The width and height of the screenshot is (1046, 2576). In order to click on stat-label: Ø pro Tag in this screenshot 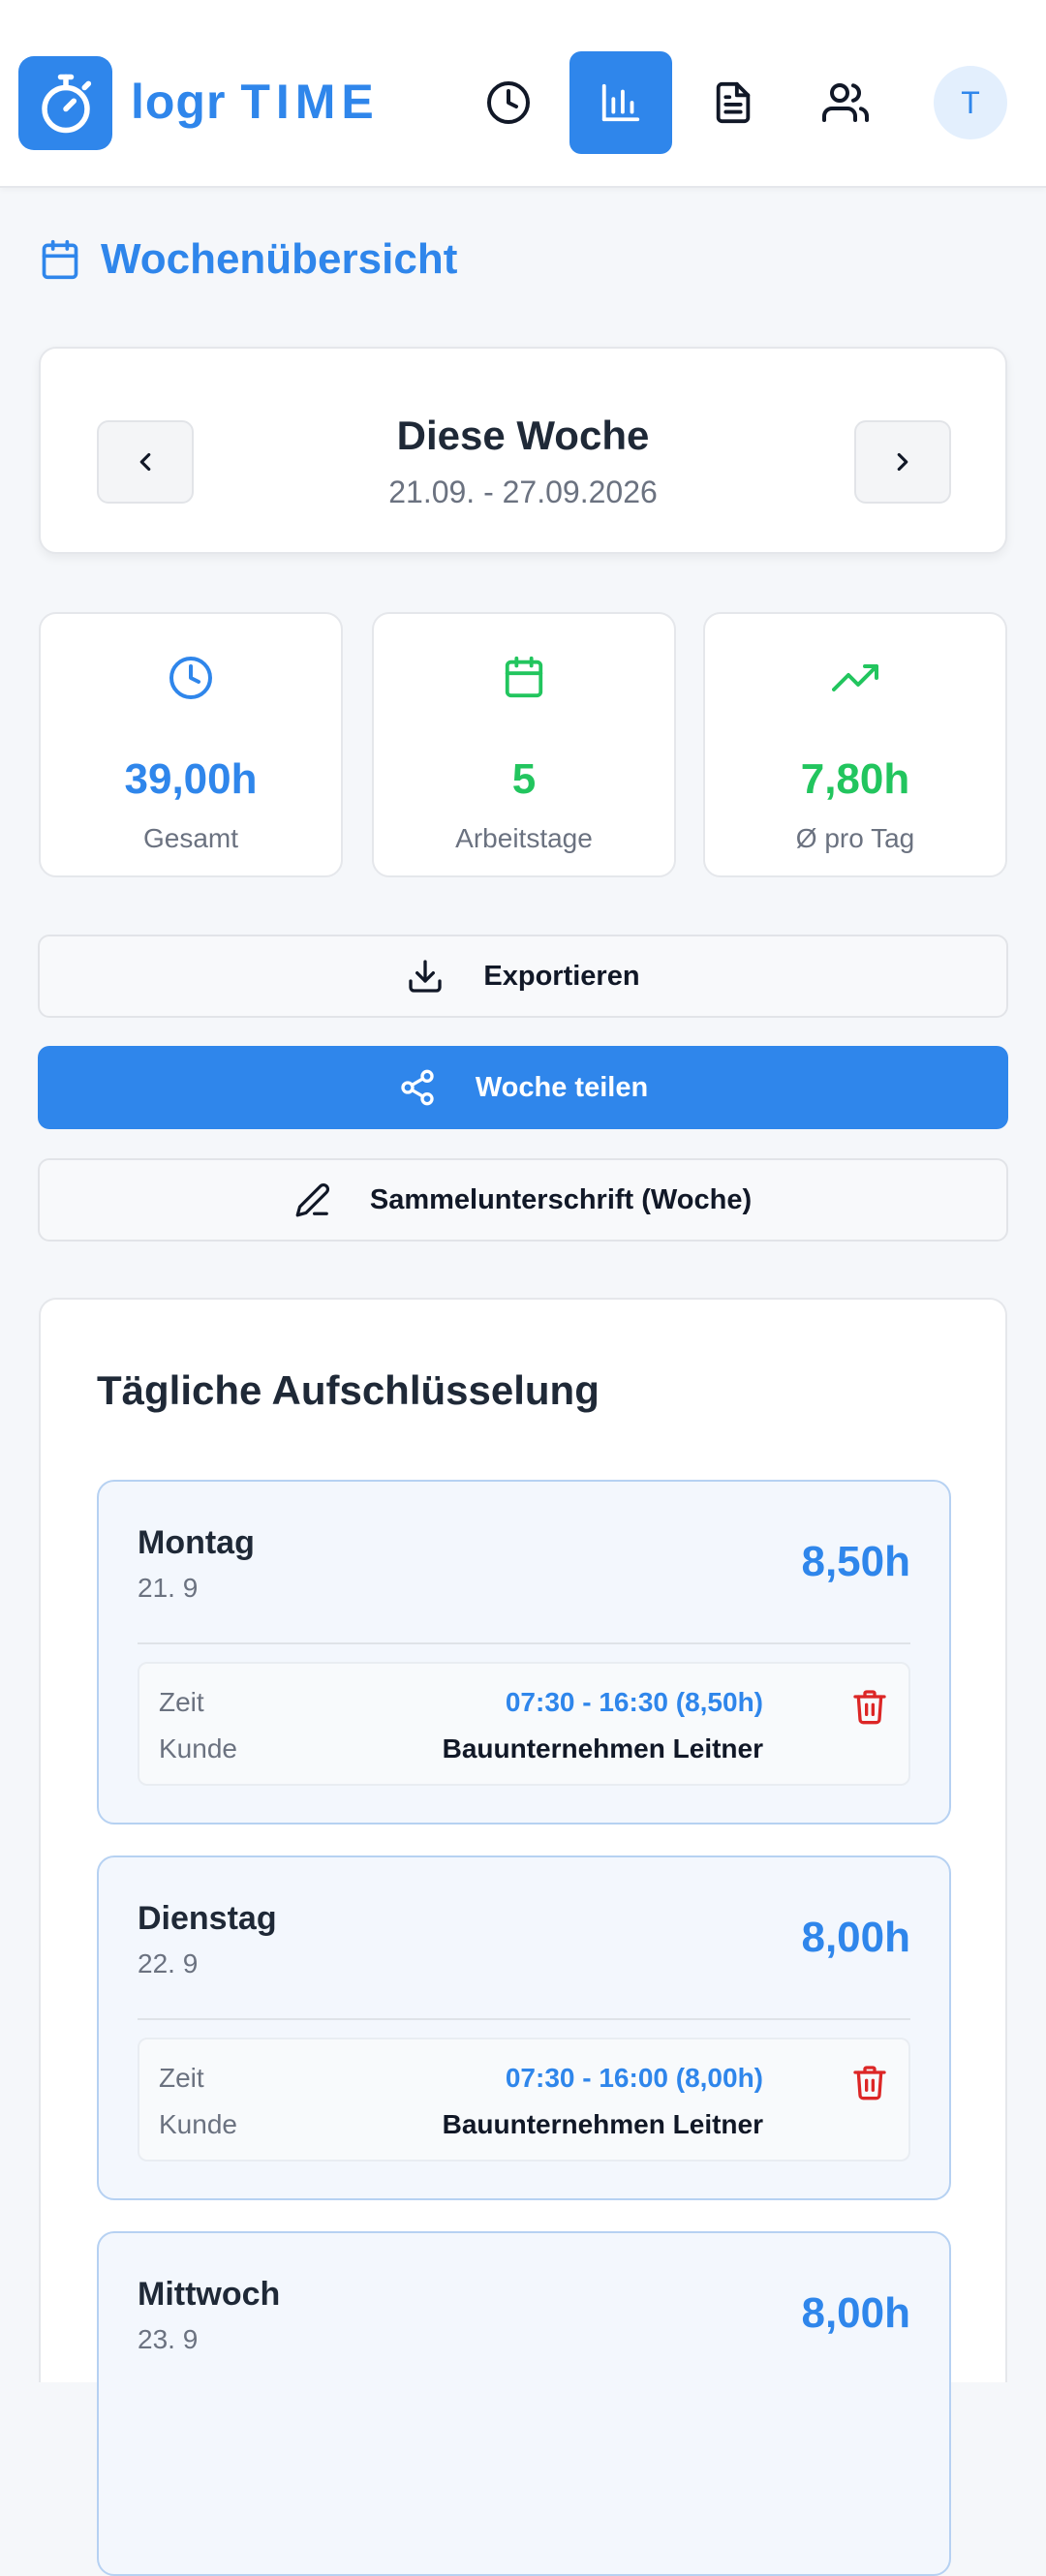, I will do `click(855, 838)`.